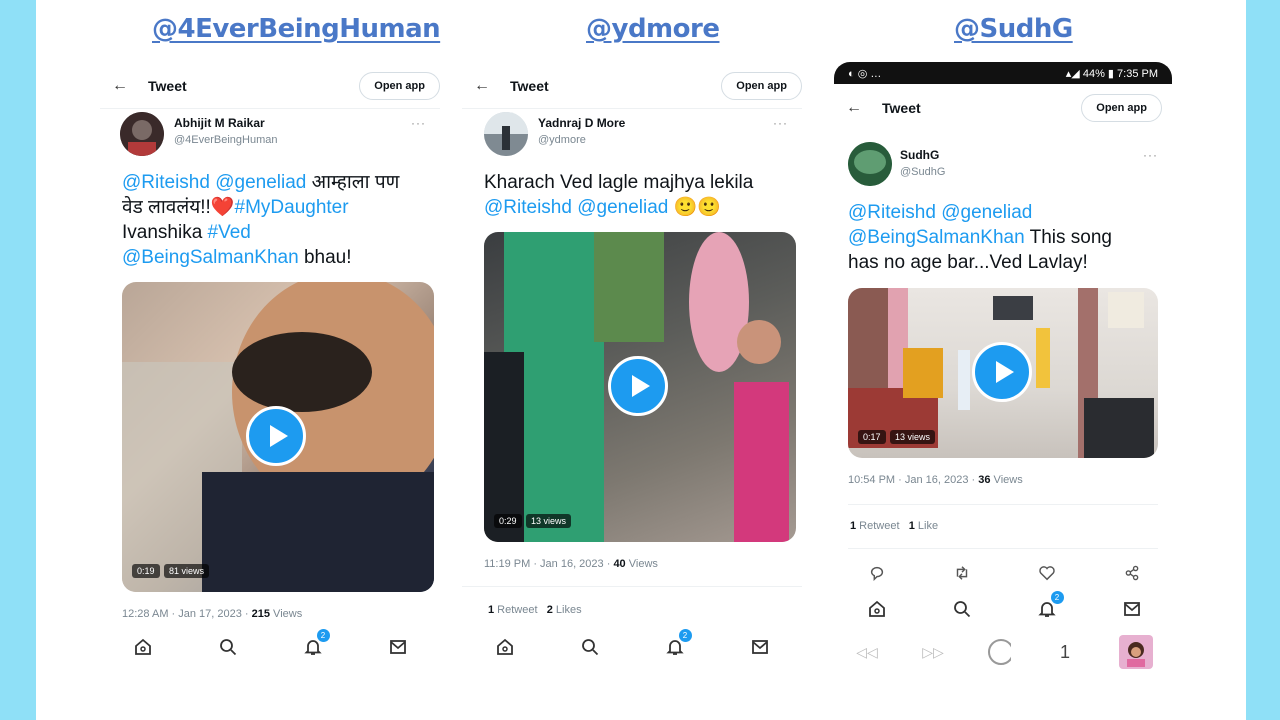  Describe the element at coordinates (694, 207) in the screenshot. I see `emoji-run: 🙂🙂` at that location.